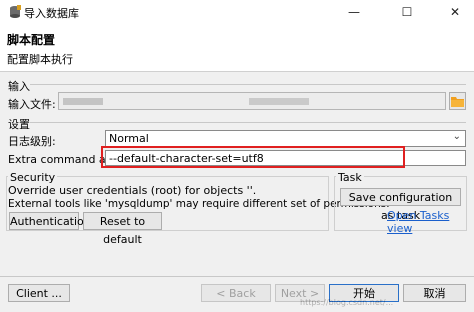  I want to click on log-level-select: Normal ⌄, so click(285, 138).